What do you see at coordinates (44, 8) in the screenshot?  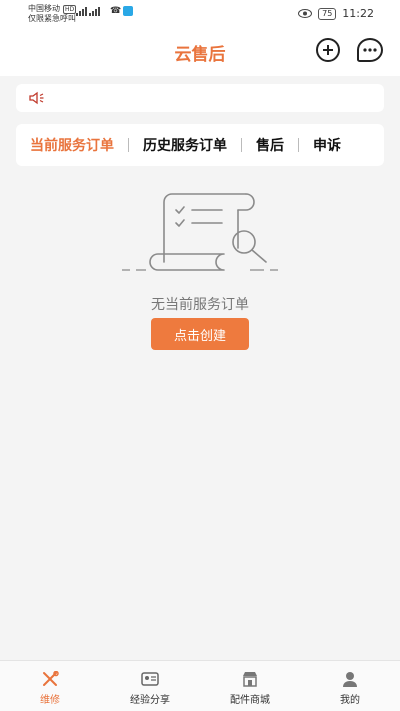 I see `carrier-name: 中国移动` at bounding box center [44, 8].